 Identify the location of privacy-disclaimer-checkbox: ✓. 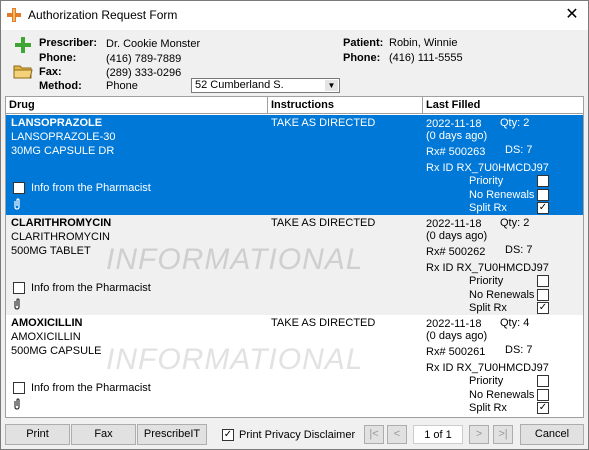
(228, 435).